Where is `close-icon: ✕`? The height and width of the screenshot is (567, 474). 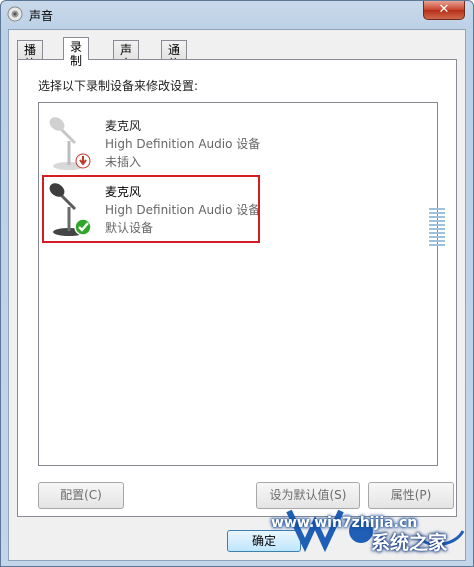 close-icon: ✕ is located at coordinates (444, 9).